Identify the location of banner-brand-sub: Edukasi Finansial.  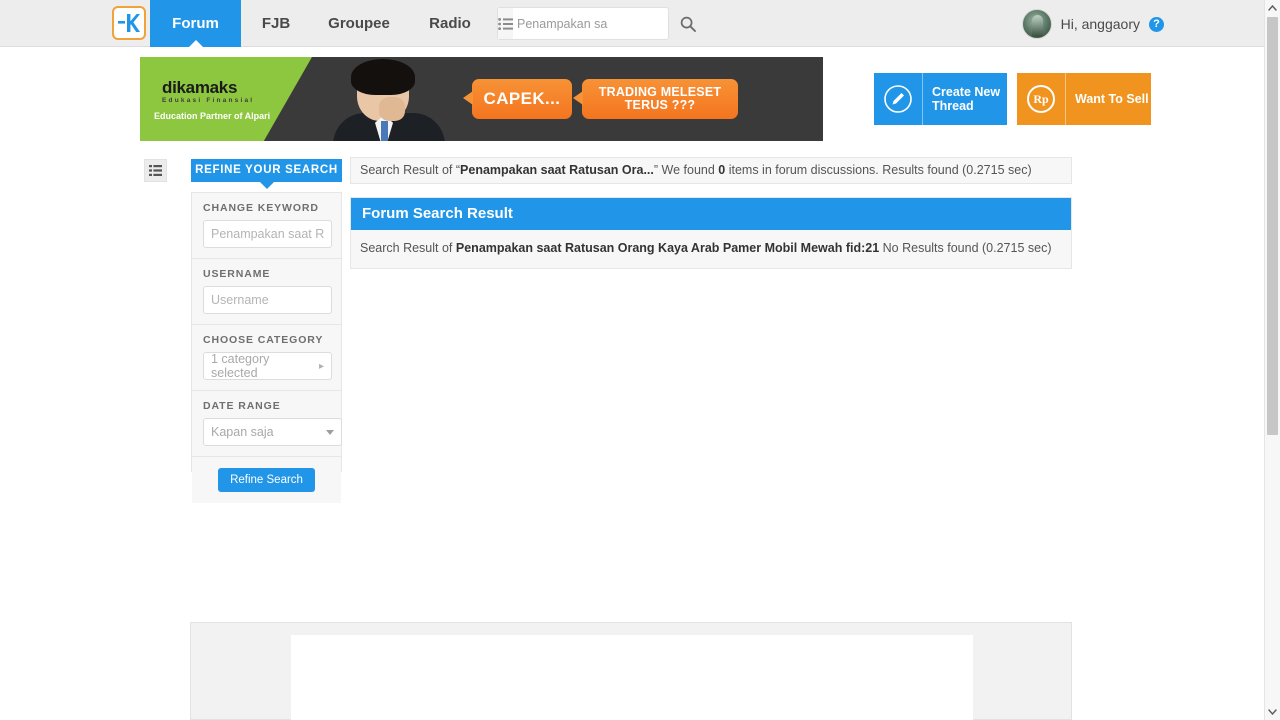
(208, 100).